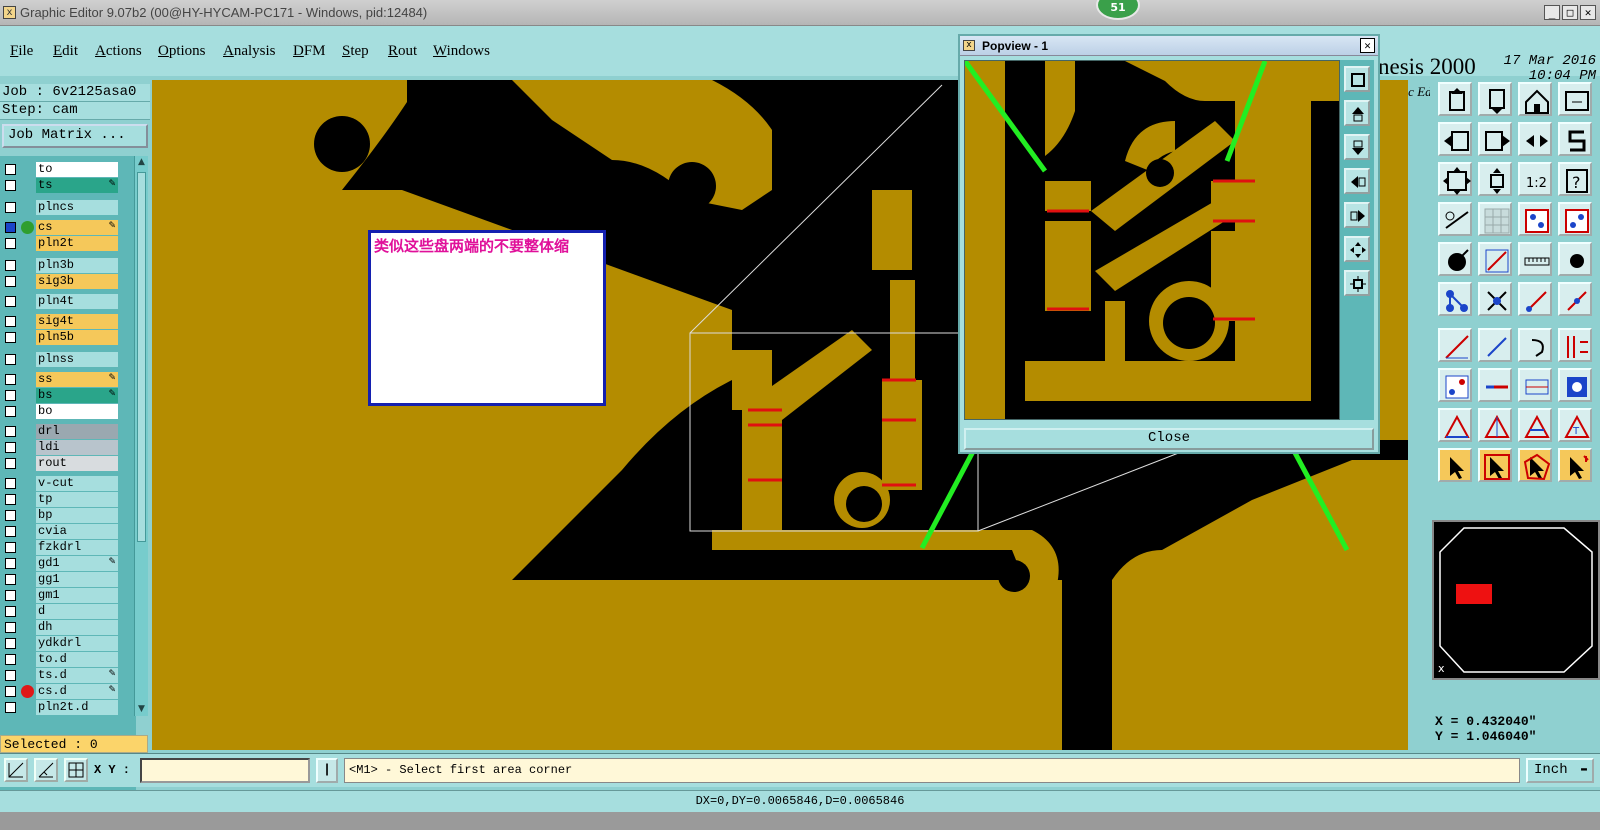  What do you see at coordinates (61, 515) in the screenshot?
I see `layer-row: bp` at bounding box center [61, 515].